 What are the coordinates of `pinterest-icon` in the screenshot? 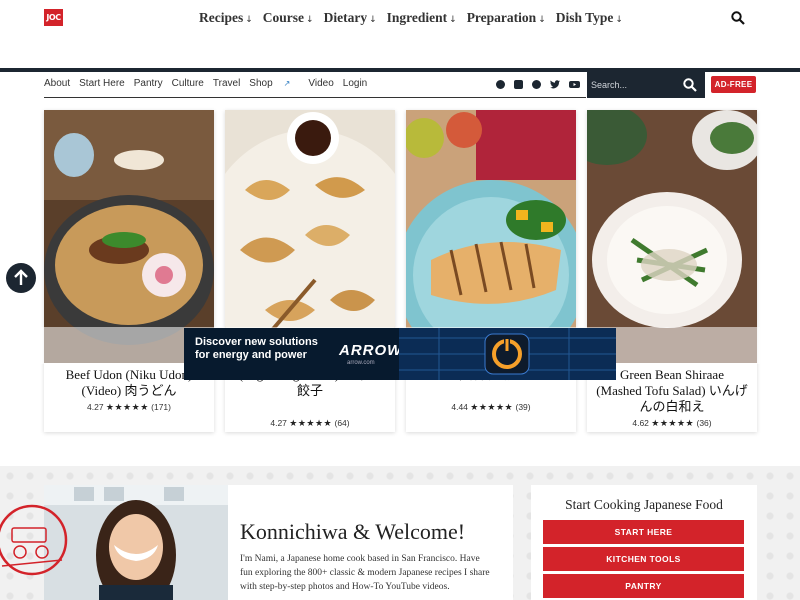 It's located at (536, 84).